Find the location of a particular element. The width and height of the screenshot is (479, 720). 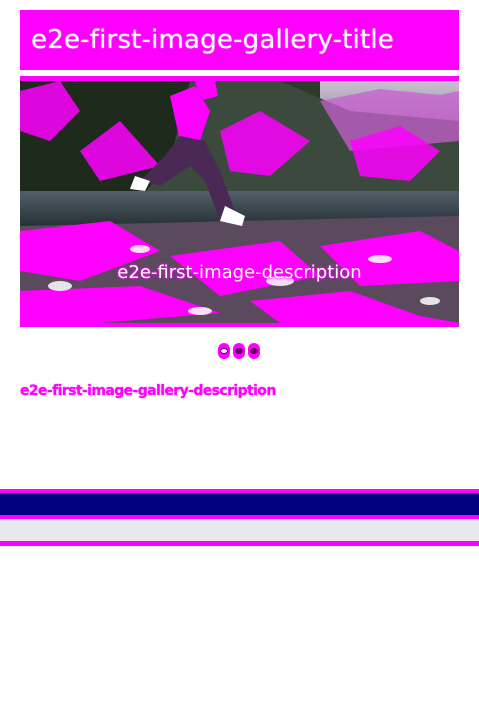

gallery-title: e2e-first-image-gallery-title is located at coordinates (212, 40).